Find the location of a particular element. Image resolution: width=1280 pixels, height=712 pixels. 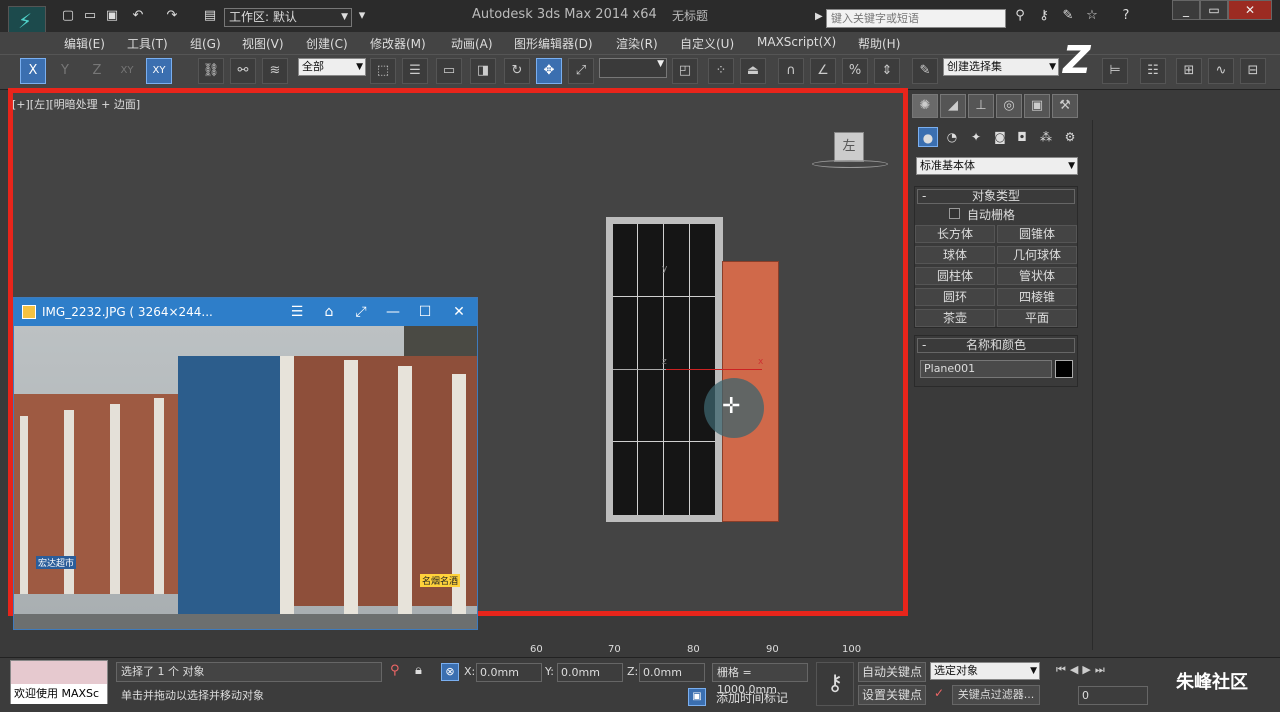

display-tab-icon: ▣ is located at coordinates (1037, 106).